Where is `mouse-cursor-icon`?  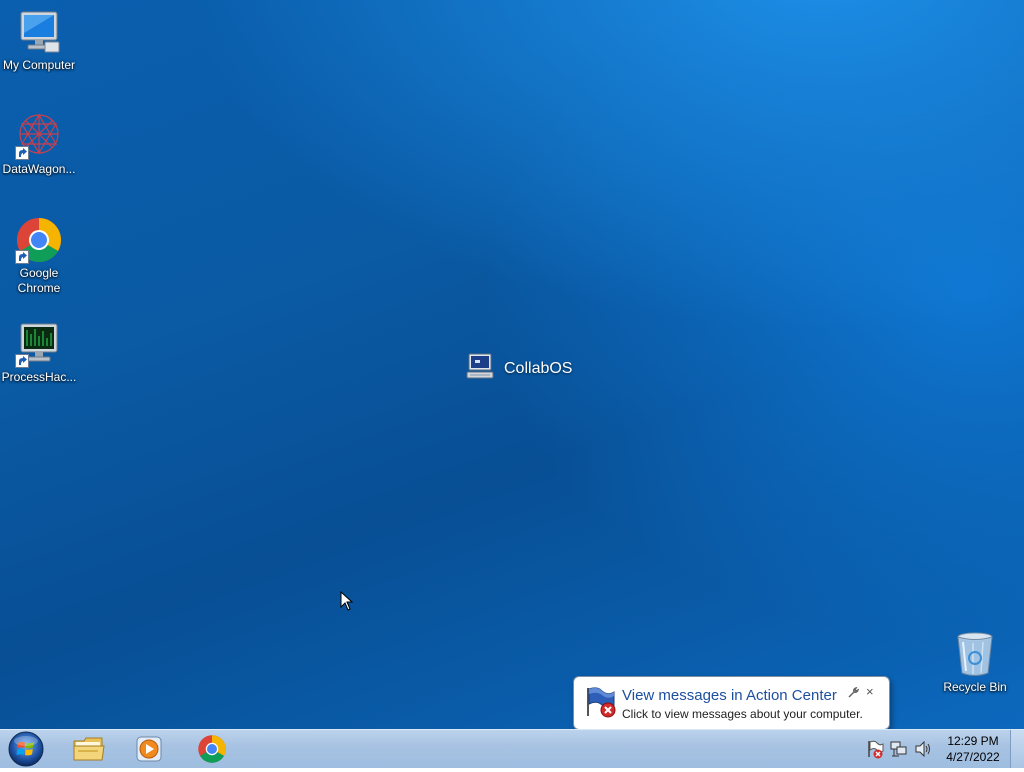 mouse-cursor-icon is located at coordinates (347, 603).